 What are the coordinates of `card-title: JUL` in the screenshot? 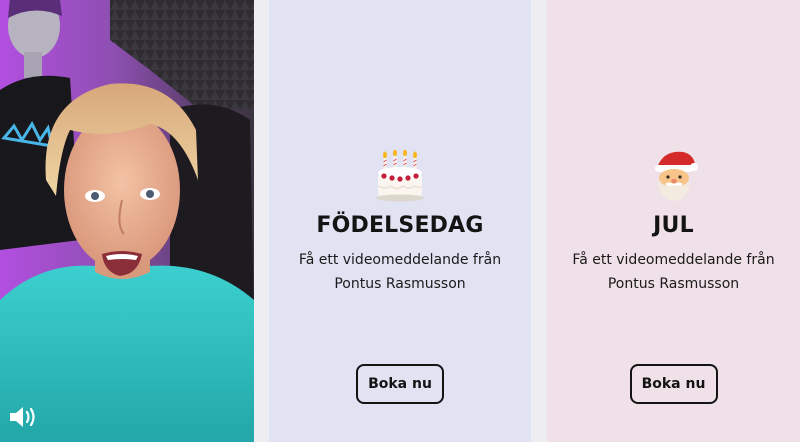 It's located at (673, 225).